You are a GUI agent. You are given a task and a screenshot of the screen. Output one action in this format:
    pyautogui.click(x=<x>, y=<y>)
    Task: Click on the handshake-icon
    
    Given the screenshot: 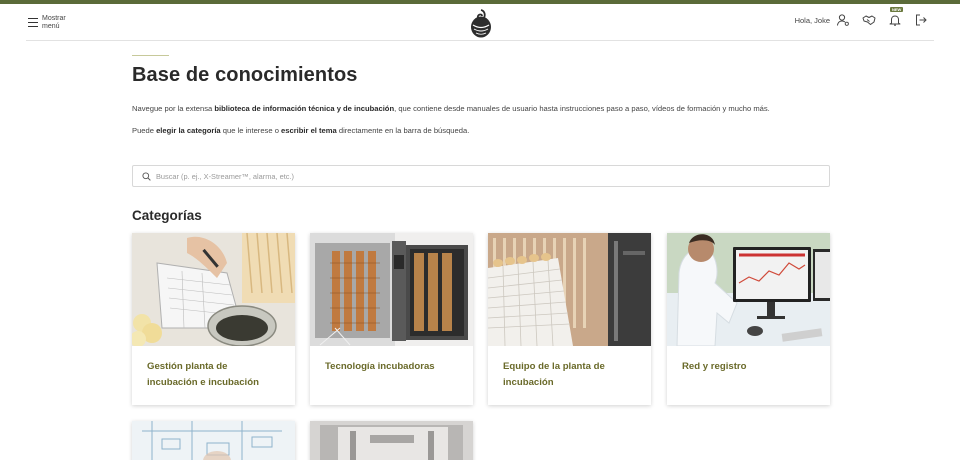 What is the action you would take?
    pyautogui.click(x=869, y=20)
    